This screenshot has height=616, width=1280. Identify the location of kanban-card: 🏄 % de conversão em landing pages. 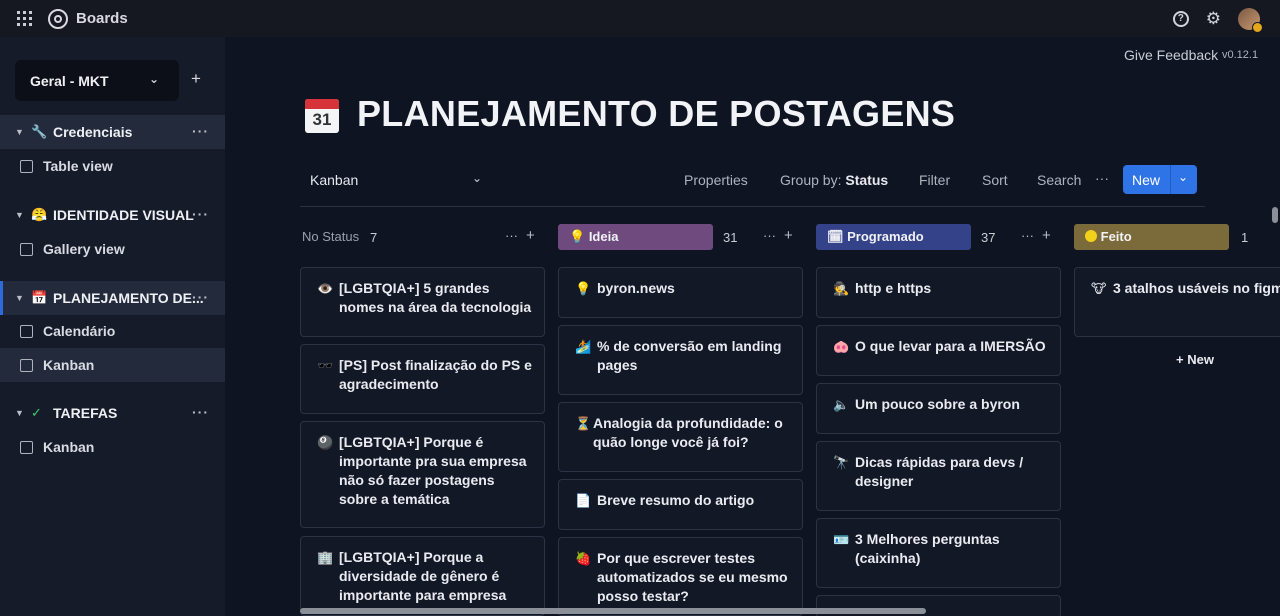
(680, 360).